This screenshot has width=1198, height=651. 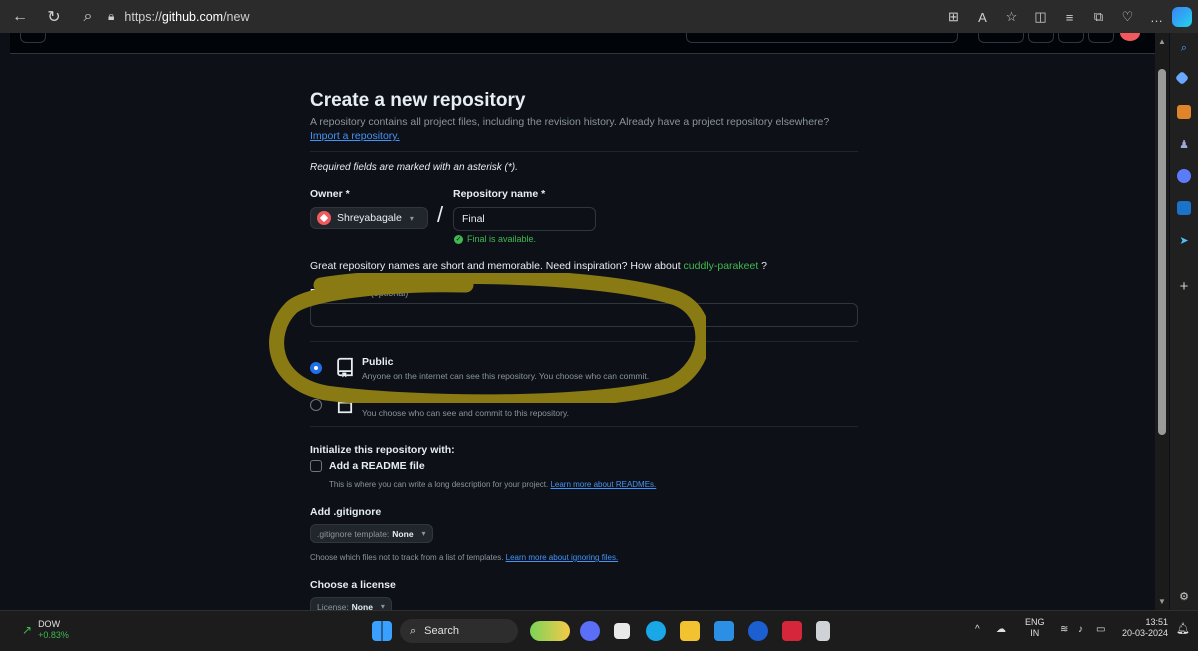 I want to click on lang-code: ENG, so click(x=1035, y=622).